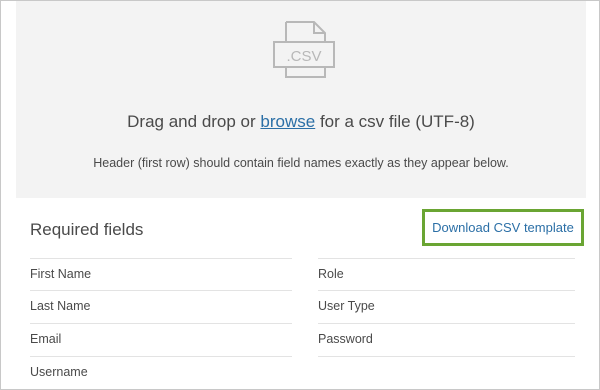 The height and width of the screenshot is (390, 600). I want to click on field-first-name: First Name, so click(161, 274).